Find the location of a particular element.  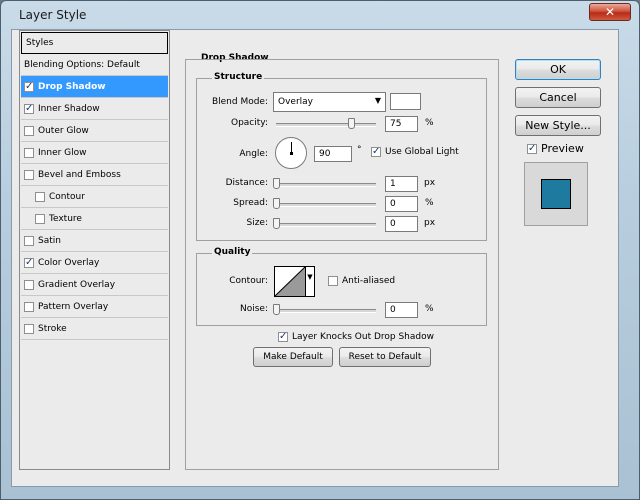

opacity-input: 75 is located at coordinates (401, 124).